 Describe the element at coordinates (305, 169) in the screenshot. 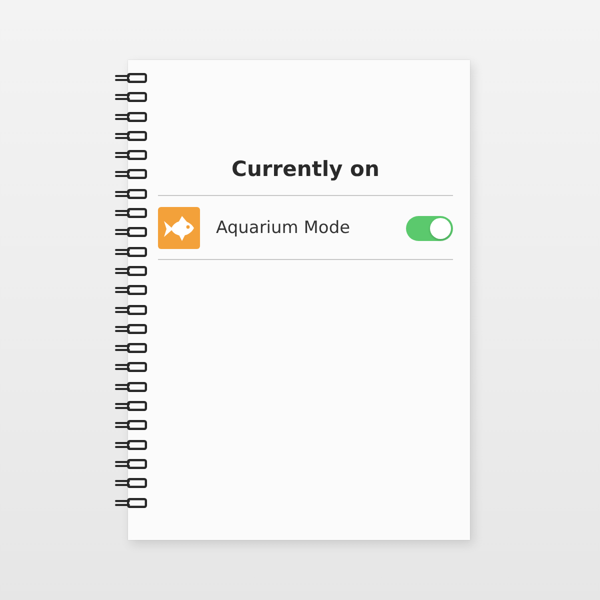

I see `heading: Currently on` at that location.